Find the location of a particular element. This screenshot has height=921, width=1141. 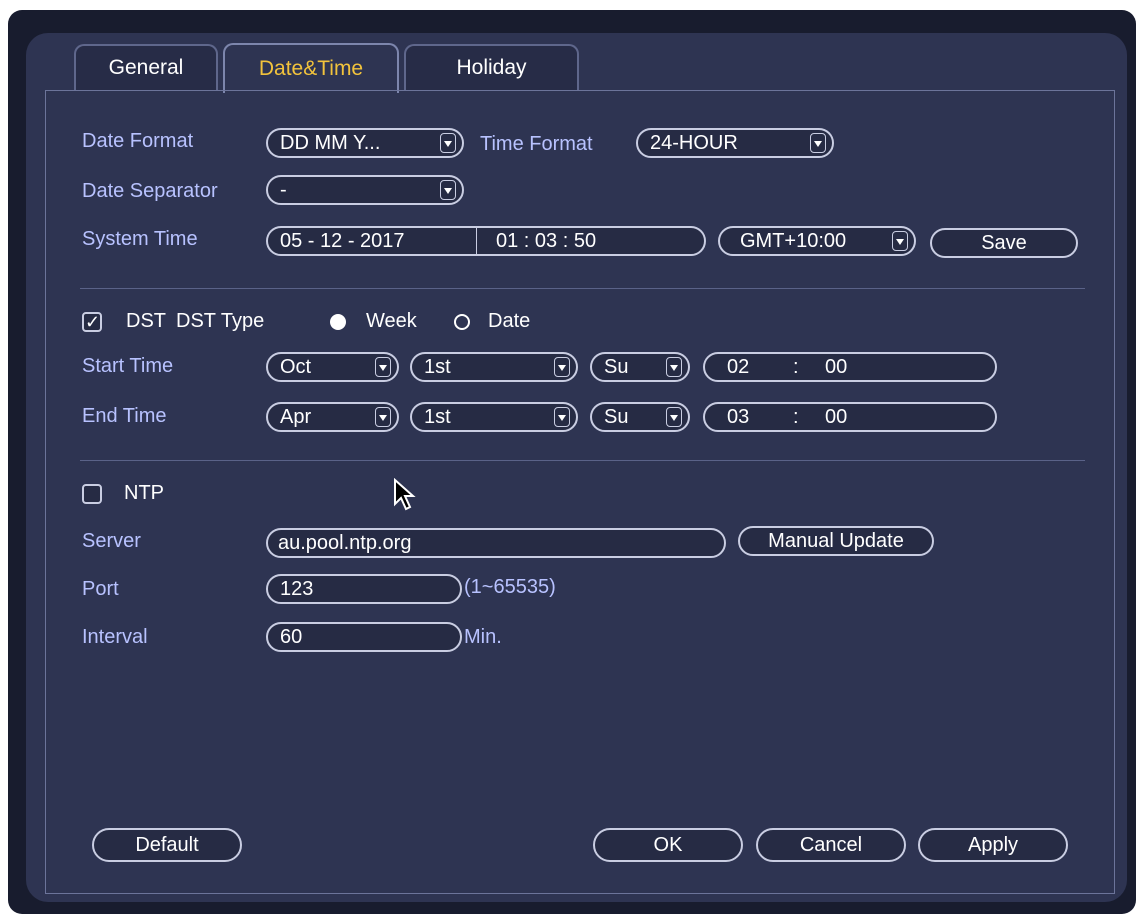

end-week-value: 1st is located at coordinates (437, 417).